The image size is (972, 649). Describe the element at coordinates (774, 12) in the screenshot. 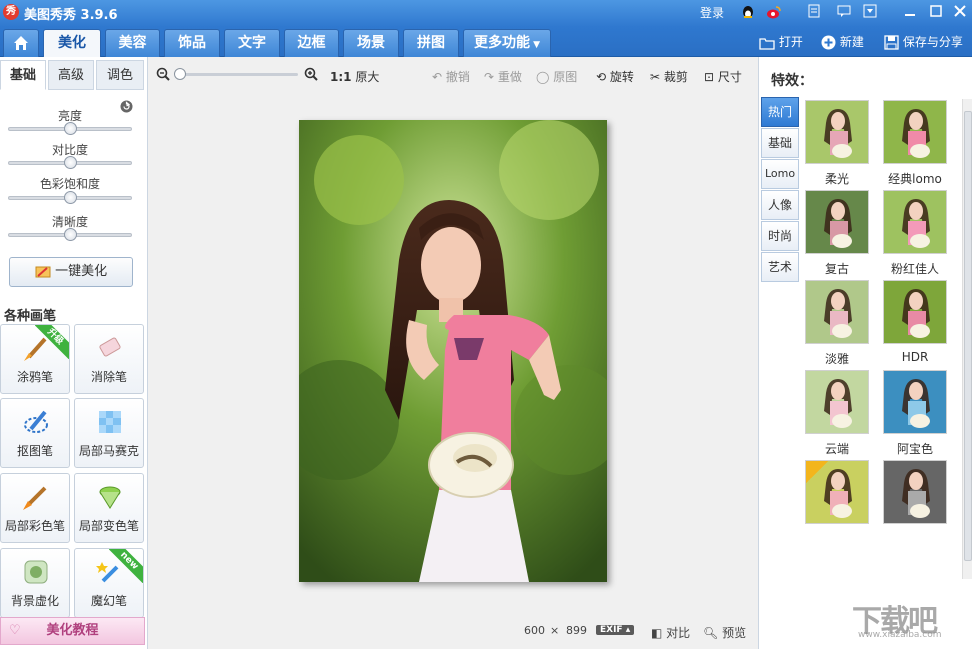

I see `weibo-icon` at that location.